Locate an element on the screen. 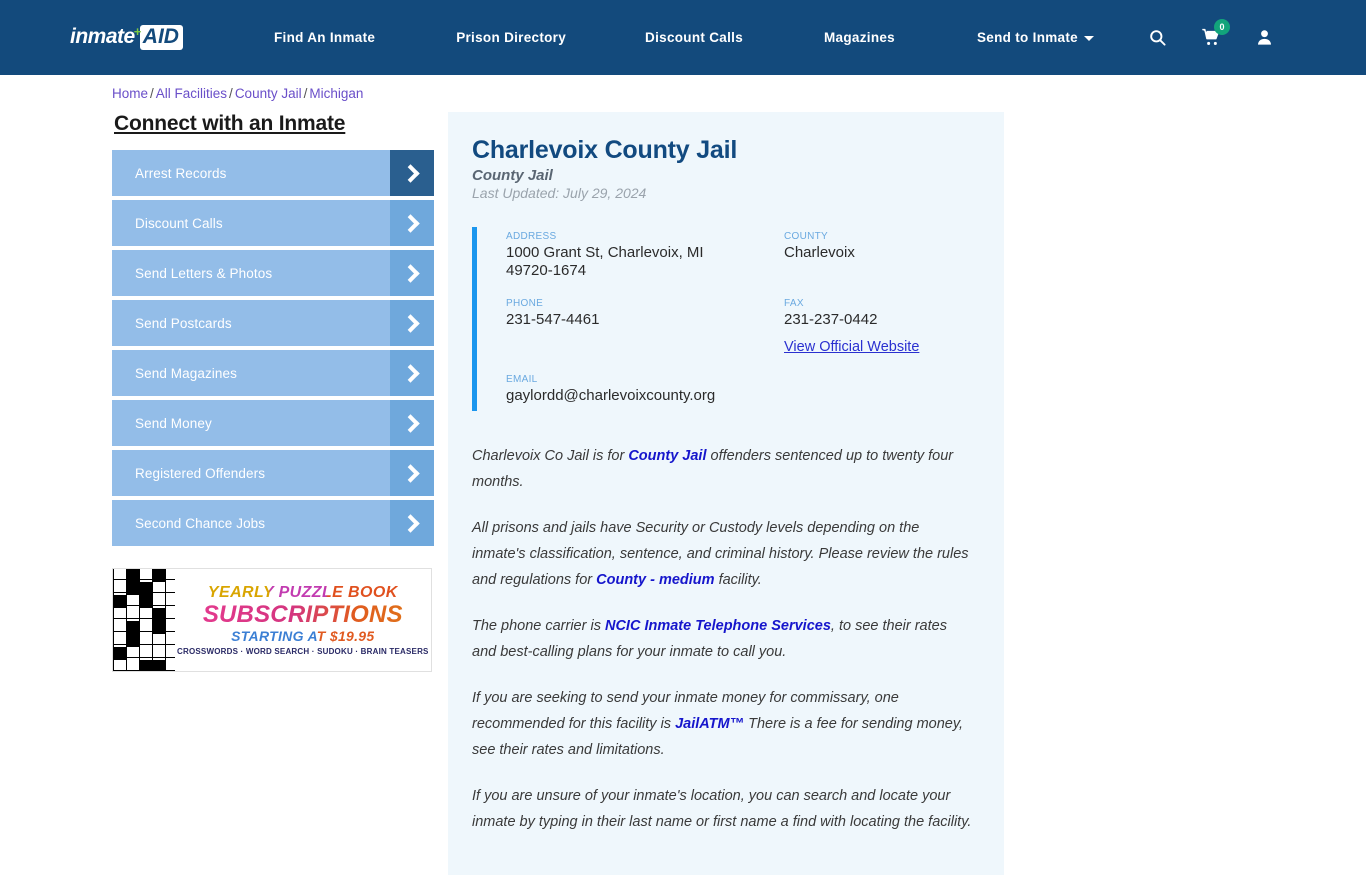 The width and height of the screenshot is (1366, 875). chevron-down-icon is located at coordinates (1089, 38).